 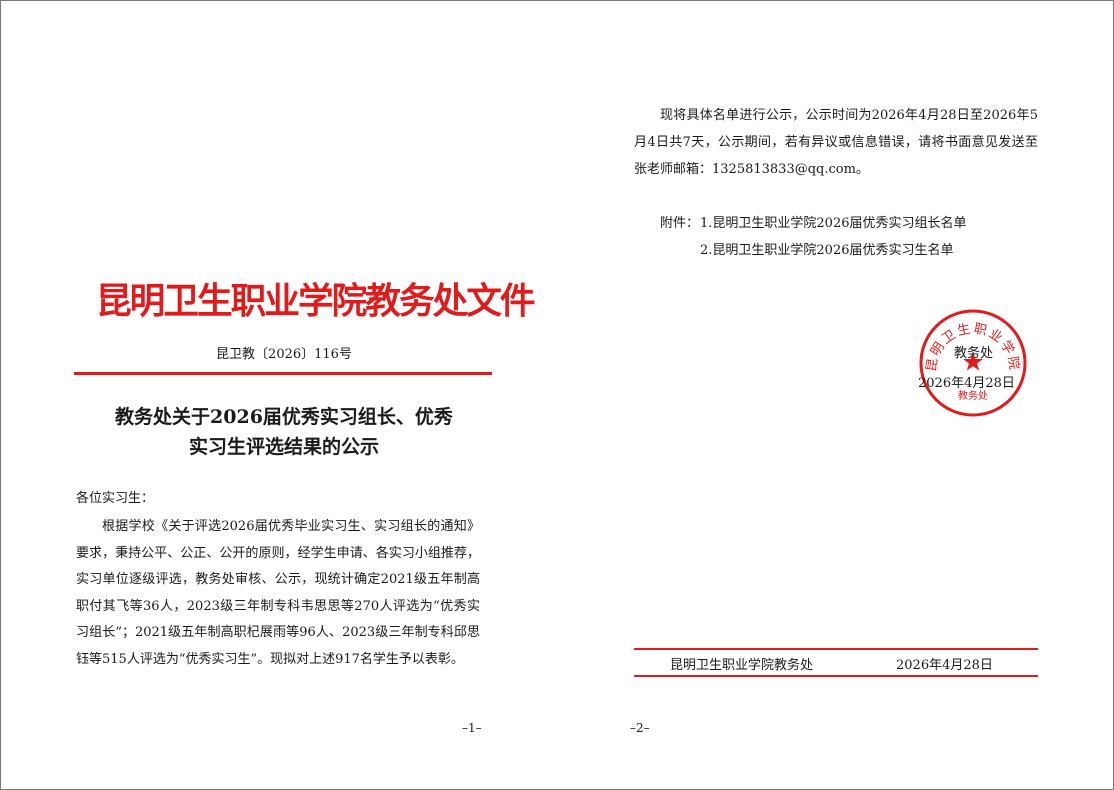 What do you see at coordinates (284, 354) in the screenshot?
I see `document-number: 昆卫教〔2026〕116号` at bounding box center [284, 354].